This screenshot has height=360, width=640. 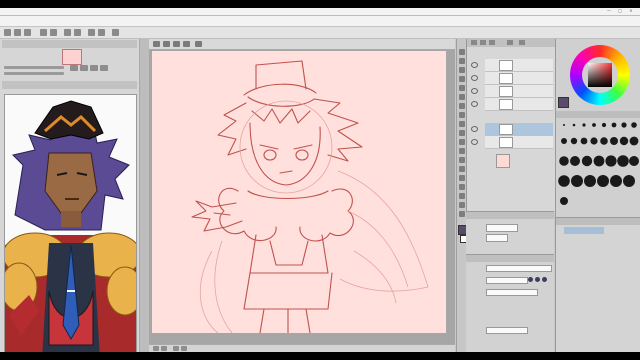 What do you see at coordinates (72, 57) in the screenshot?
I see `navigator-thumbnail` at bounding box center [72, 57].